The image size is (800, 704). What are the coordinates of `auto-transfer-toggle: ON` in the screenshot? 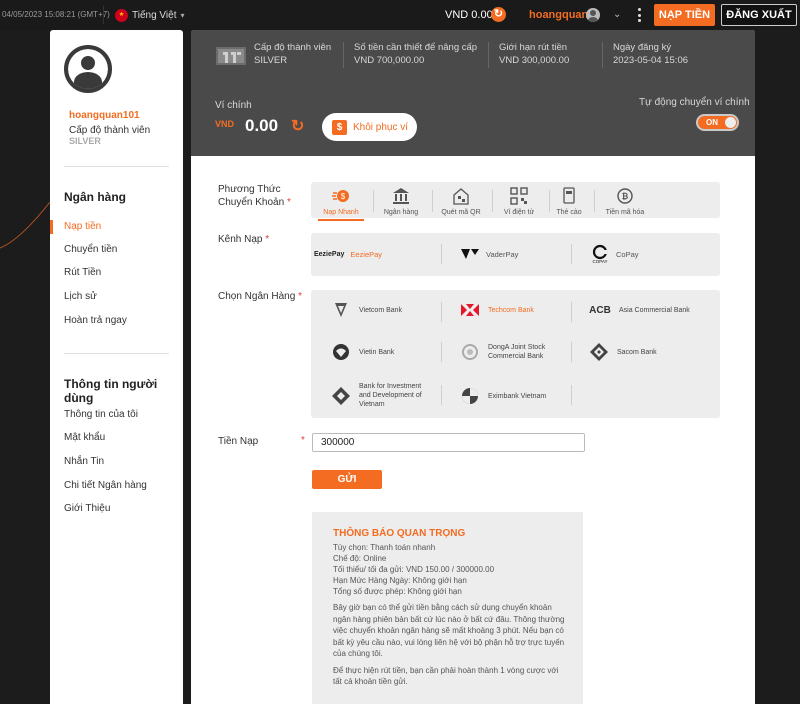 It's located at (717, 122).